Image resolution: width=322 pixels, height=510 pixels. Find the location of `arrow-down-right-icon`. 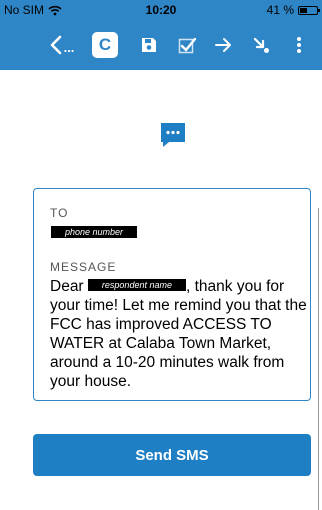

arrow-down-right-icon is located at coordinates (261, 45).